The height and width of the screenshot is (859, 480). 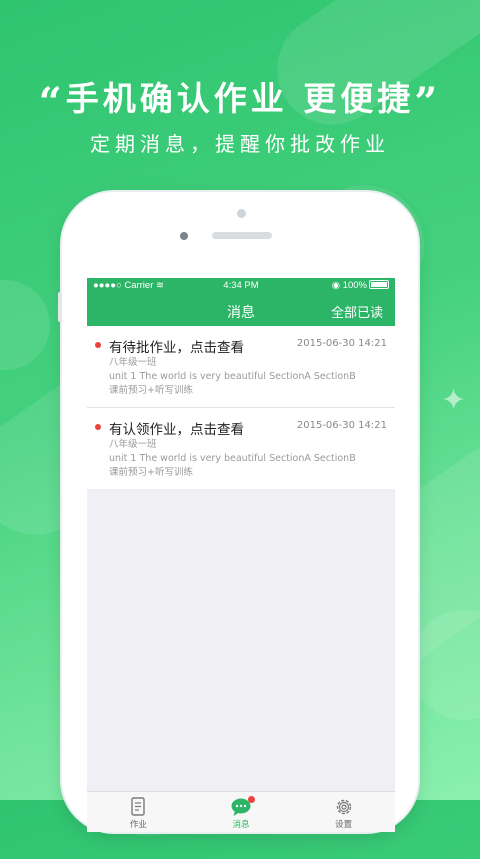 What do you see at coordinates (454, 400) in the screenshot?
I see `sparkle-icon: ✦` at bounding box center [454, 400].